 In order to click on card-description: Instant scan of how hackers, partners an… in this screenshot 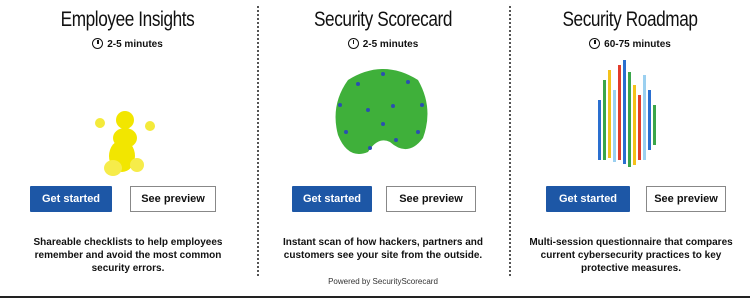, I will do `click(383, 249)`.